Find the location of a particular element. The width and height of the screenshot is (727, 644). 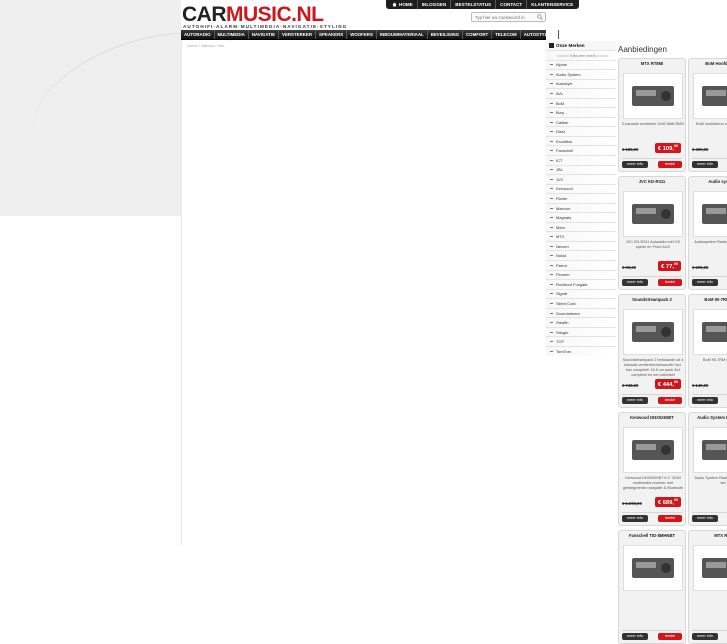

brand-item: Alpine is located at coordinates (581, 64).